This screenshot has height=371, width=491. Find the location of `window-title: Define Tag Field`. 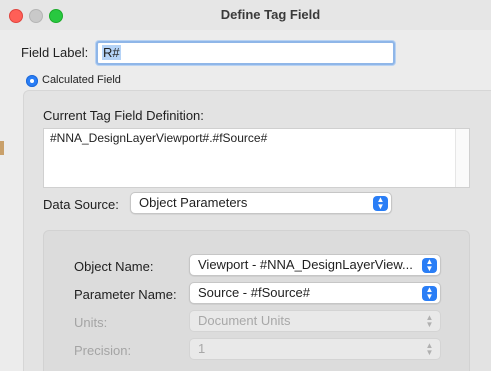

window-title: Define Tag Field is located at coordinates (270, 14).